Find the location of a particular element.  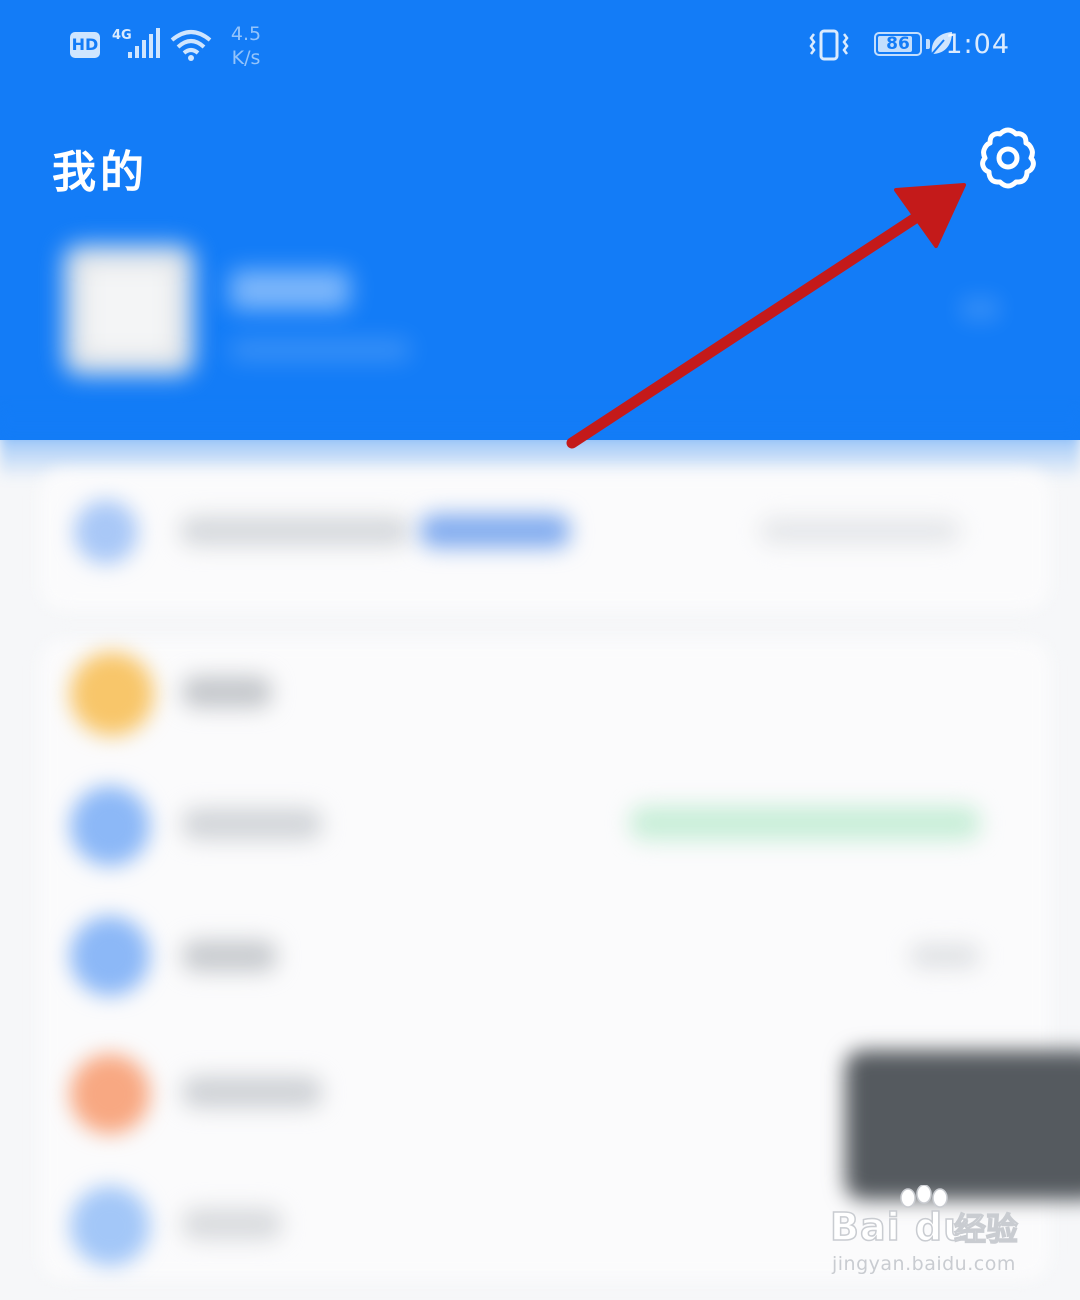

red-arrow-pointer-icon is located at coordinates (766, 316).